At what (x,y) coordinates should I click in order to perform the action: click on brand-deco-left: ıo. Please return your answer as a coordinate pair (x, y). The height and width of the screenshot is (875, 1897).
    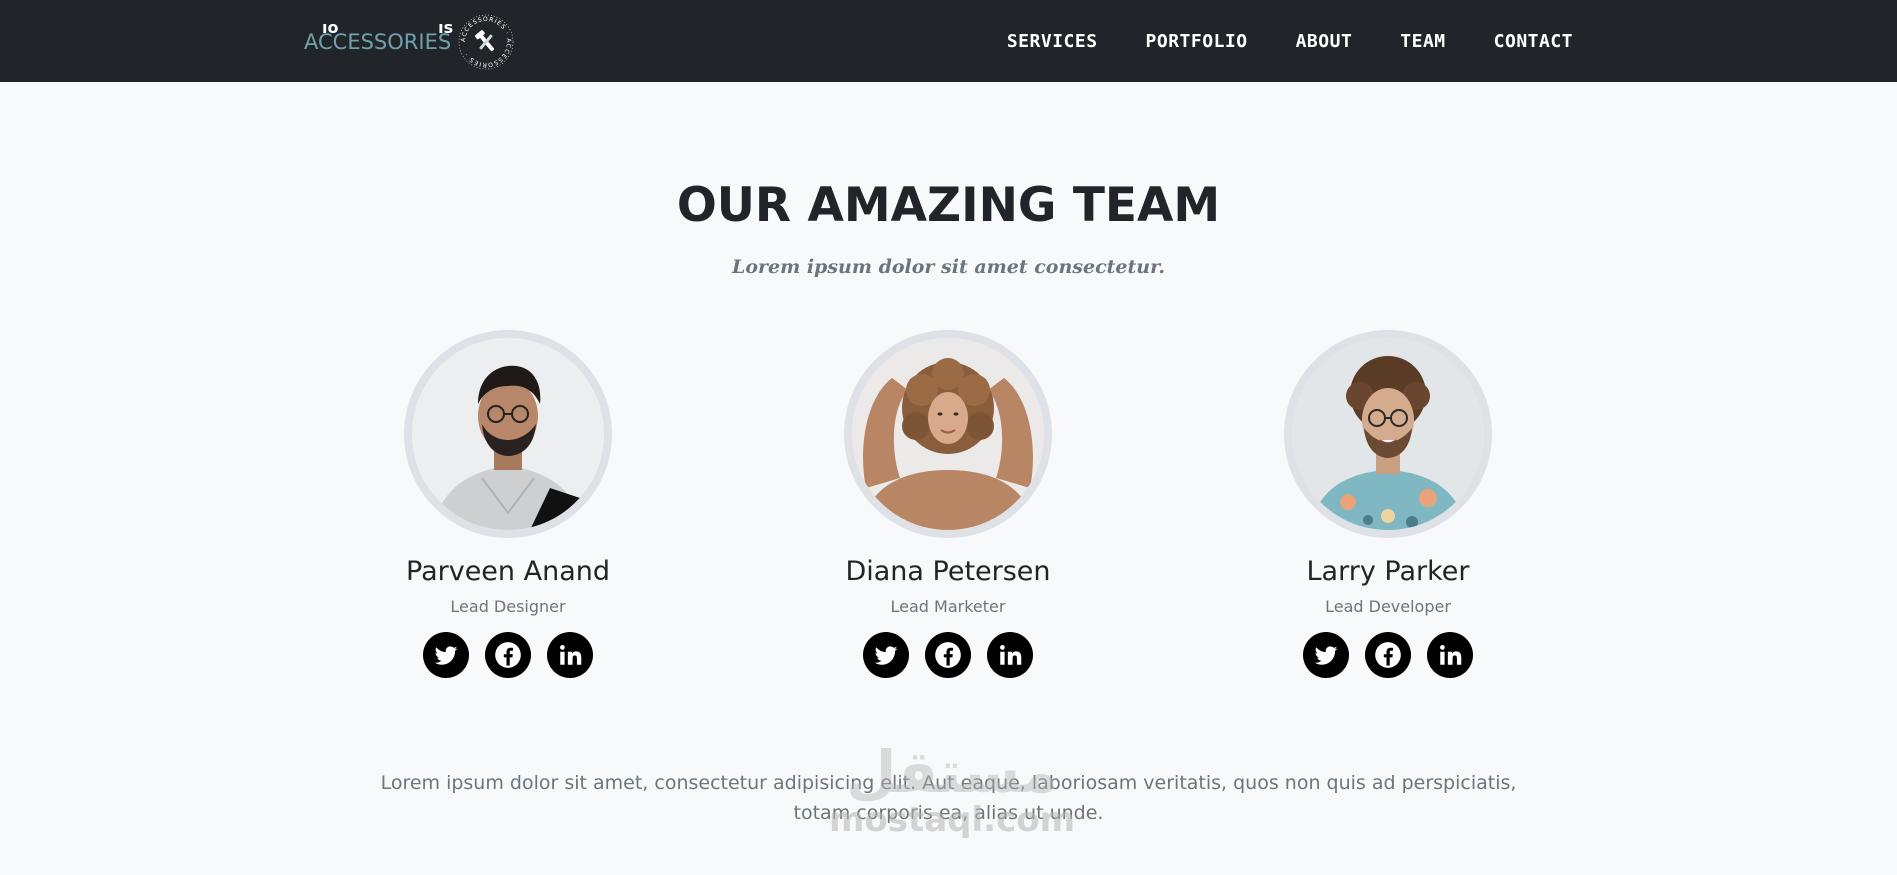
    Looking at the image, I should click on (330, 27).